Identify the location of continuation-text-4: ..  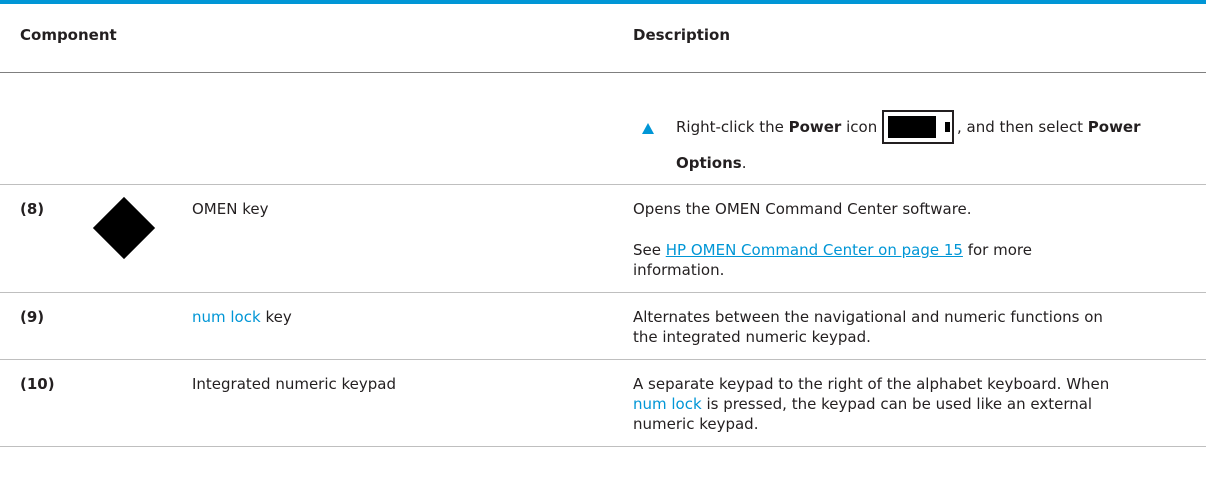
(744, 163).